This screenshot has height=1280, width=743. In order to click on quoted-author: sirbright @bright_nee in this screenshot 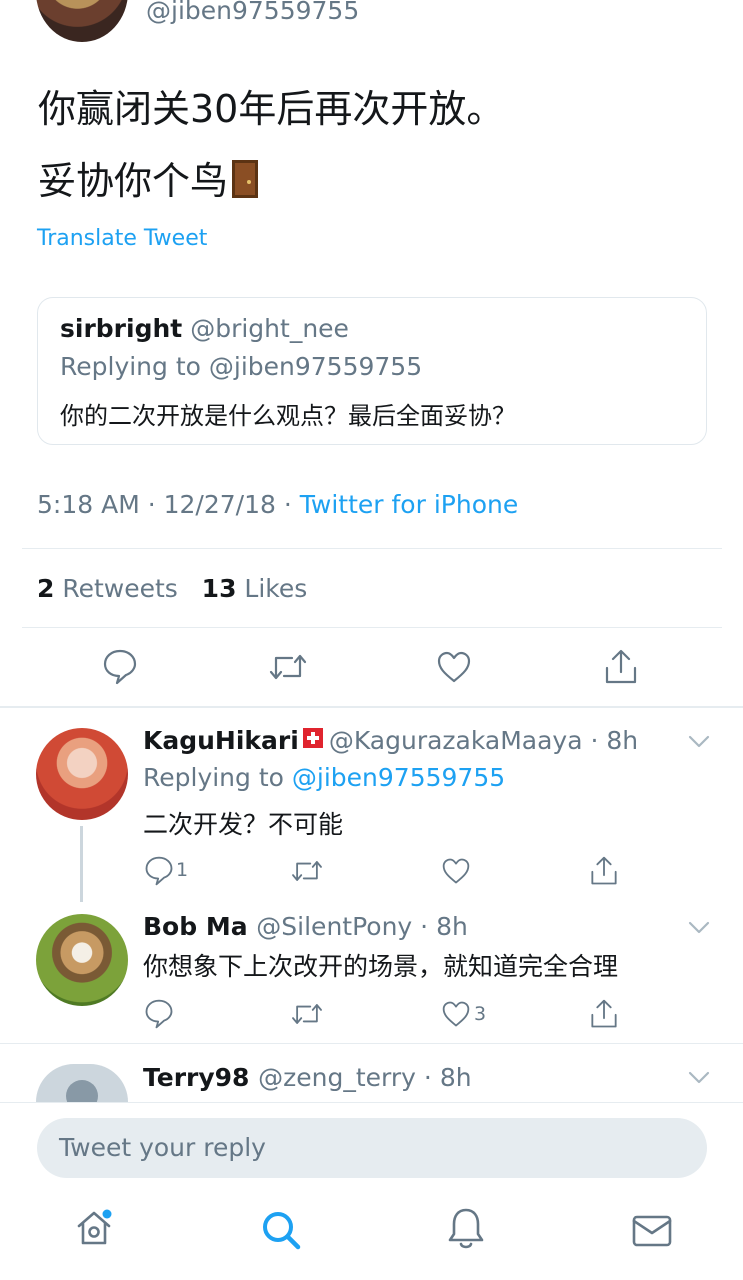, I will do `click(204, 328)`.